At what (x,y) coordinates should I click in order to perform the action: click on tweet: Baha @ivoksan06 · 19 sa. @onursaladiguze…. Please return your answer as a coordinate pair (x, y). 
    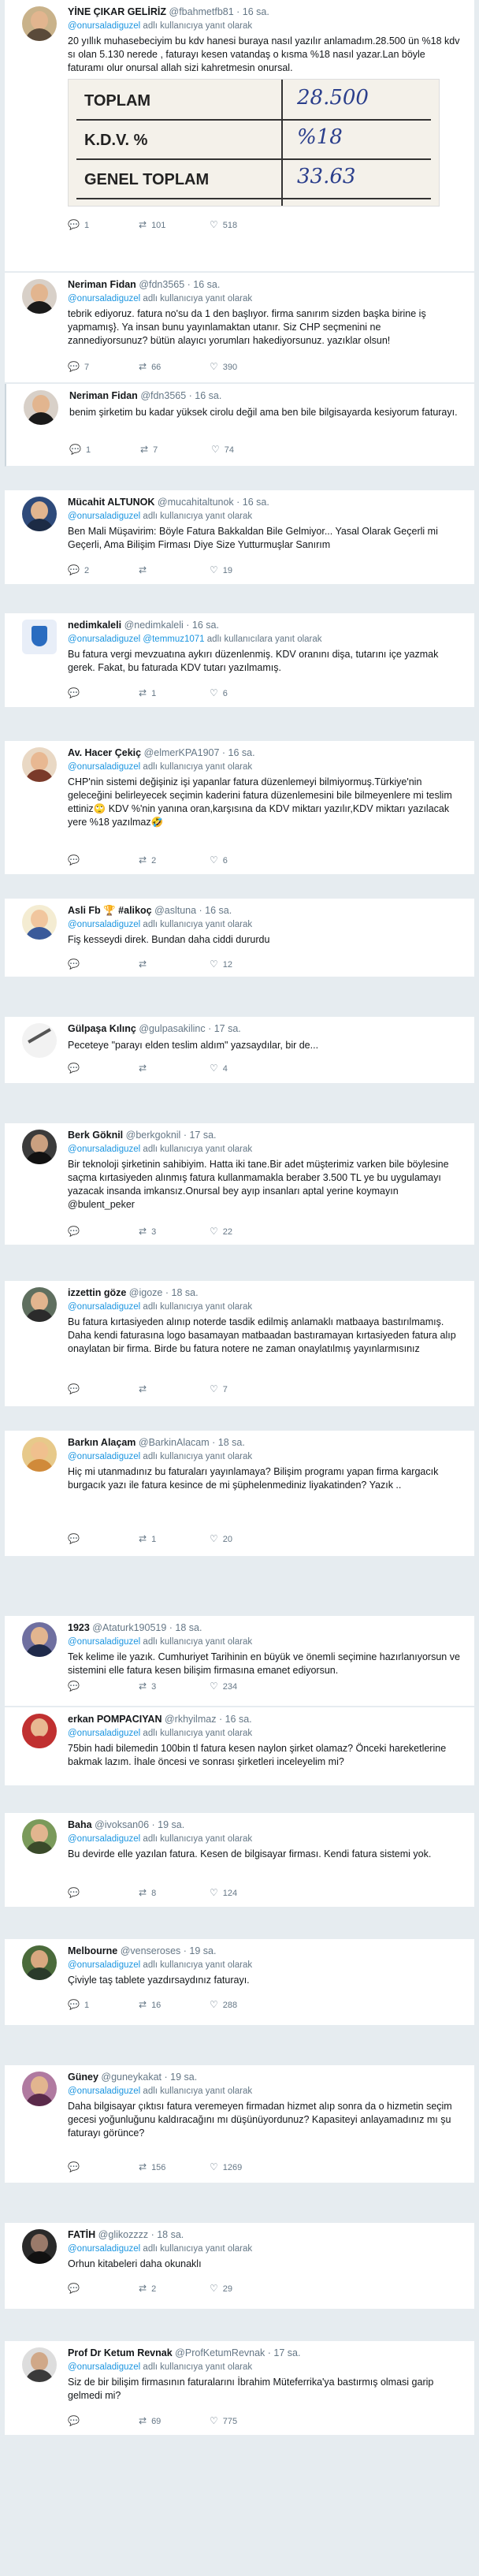
    Looking at the image, I should click on (239, 1860).